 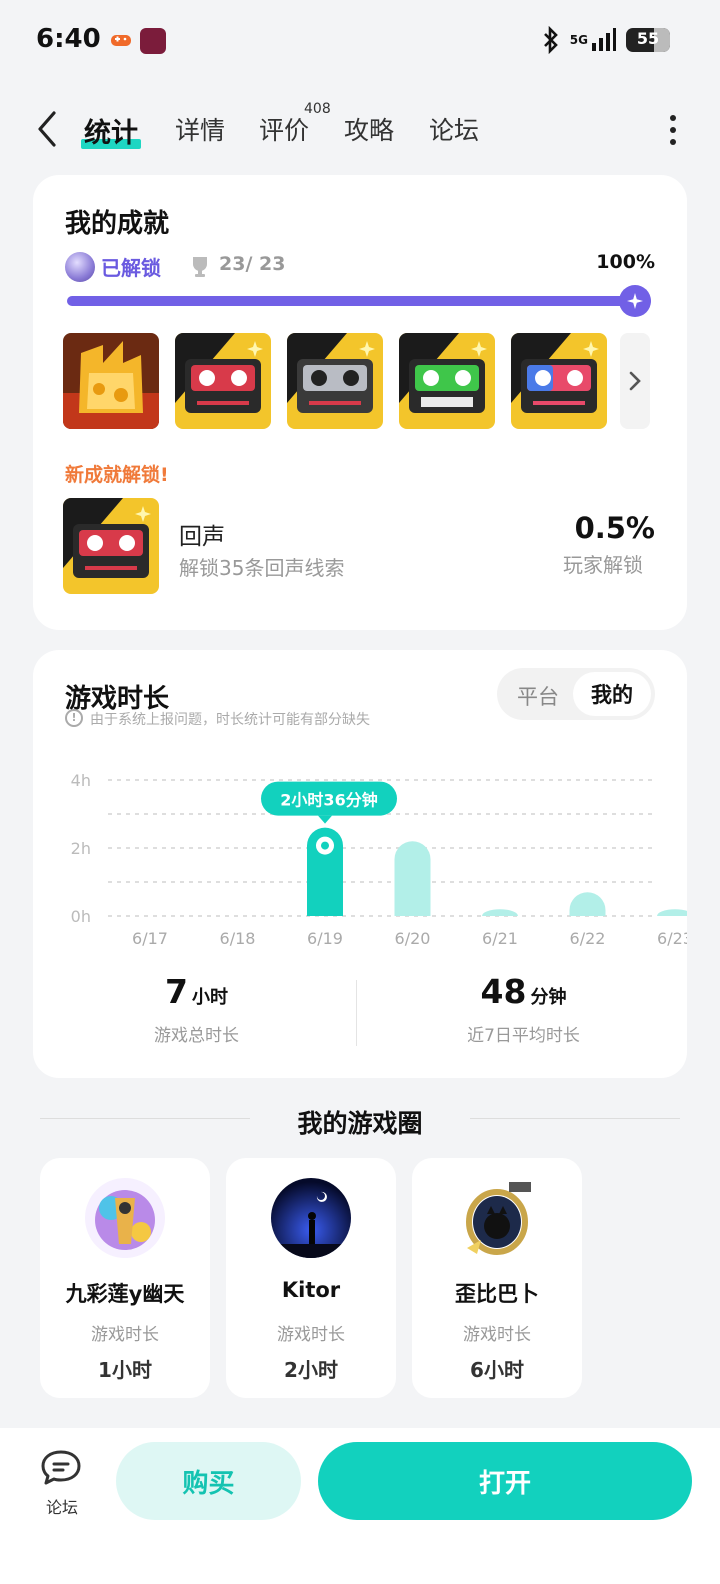 What do you see at coordinates (68, 39) in the screenshot?
I see `clock: 6:40` at bounding box center [68, 39].